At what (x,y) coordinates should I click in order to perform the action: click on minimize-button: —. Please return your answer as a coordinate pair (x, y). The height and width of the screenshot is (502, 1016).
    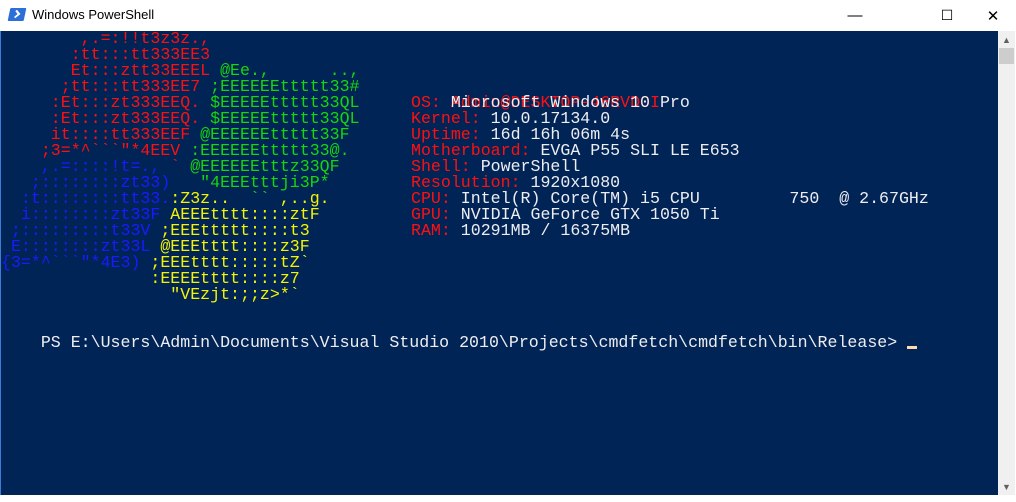
    Looking at the image, I should click on (855, 15).